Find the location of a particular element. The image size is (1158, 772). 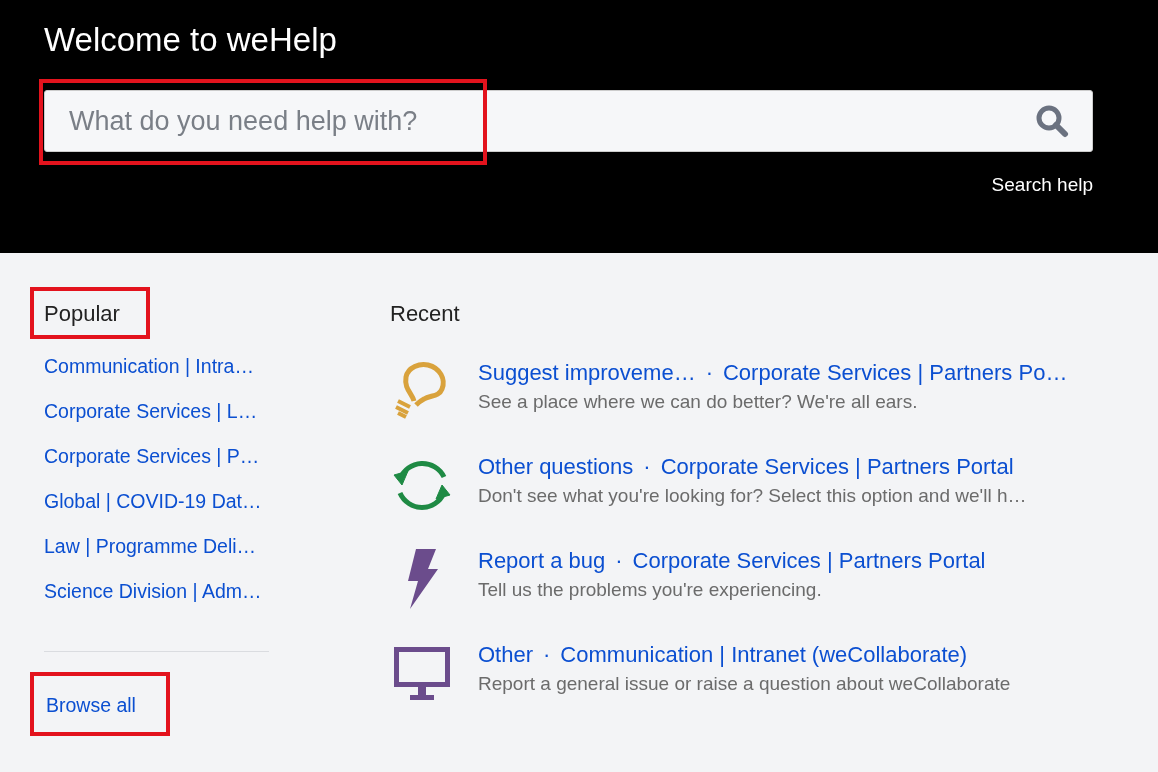

section-heading: Popular is located at coordinates (82, 314).